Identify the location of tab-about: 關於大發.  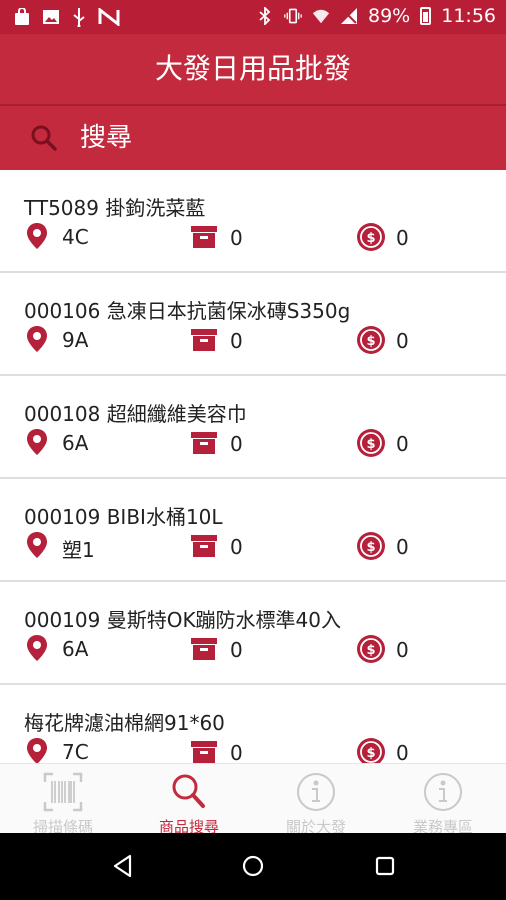
(316, 800).